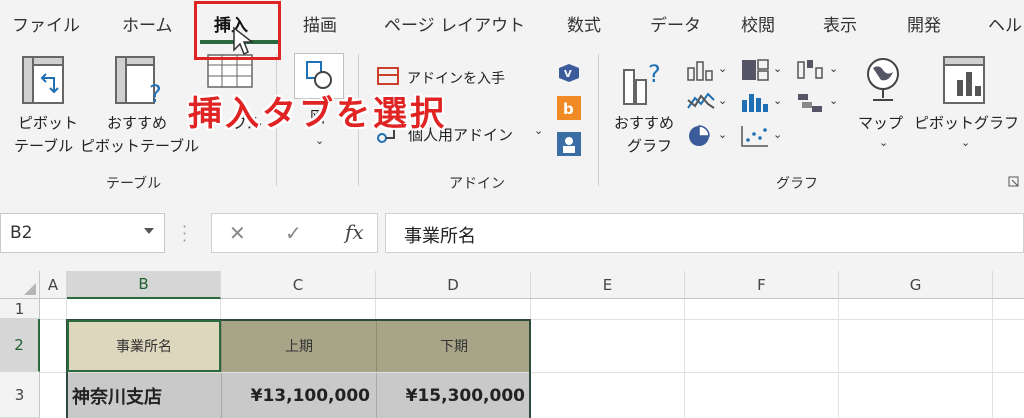 This screenshot has width=1024, height=418. Describe the element at coordinates (440, 236) in the screenshot. I see `formula-value: 事業所名` at that location.